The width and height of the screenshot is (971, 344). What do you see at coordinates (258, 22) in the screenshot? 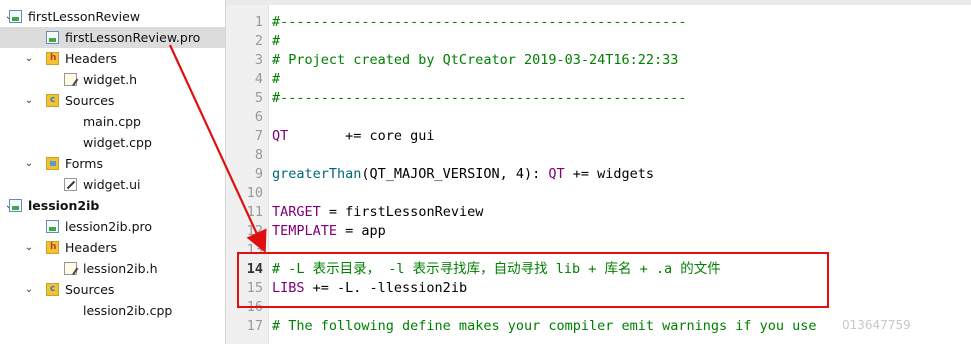
I see `line-number: 1` at bounding box center [258, 22].